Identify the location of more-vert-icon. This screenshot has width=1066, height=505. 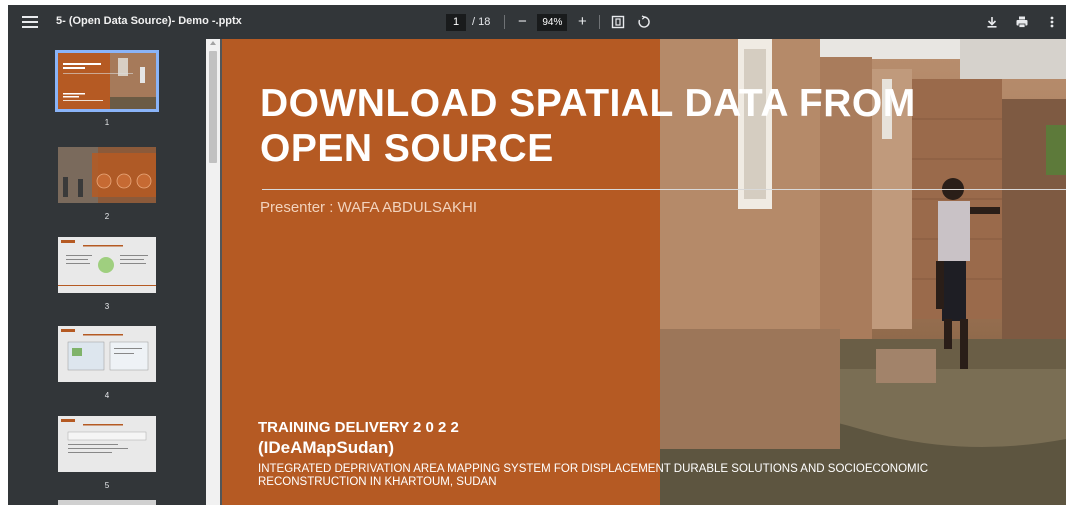
(1052, 22).